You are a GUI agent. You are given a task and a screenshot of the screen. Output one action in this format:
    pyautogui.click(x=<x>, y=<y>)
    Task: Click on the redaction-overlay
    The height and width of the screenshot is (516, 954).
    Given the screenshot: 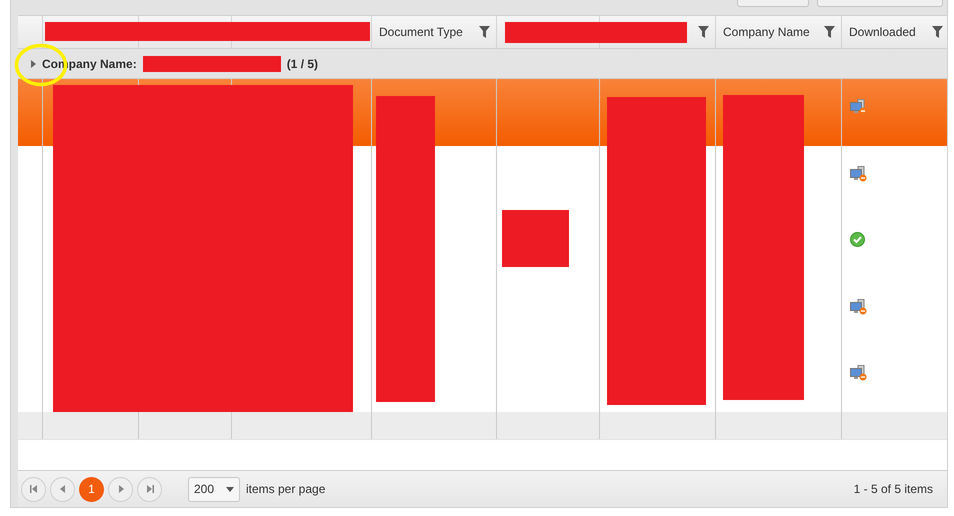 What is the action you would take?
    pyautogui.click(x=535, y=238)
    